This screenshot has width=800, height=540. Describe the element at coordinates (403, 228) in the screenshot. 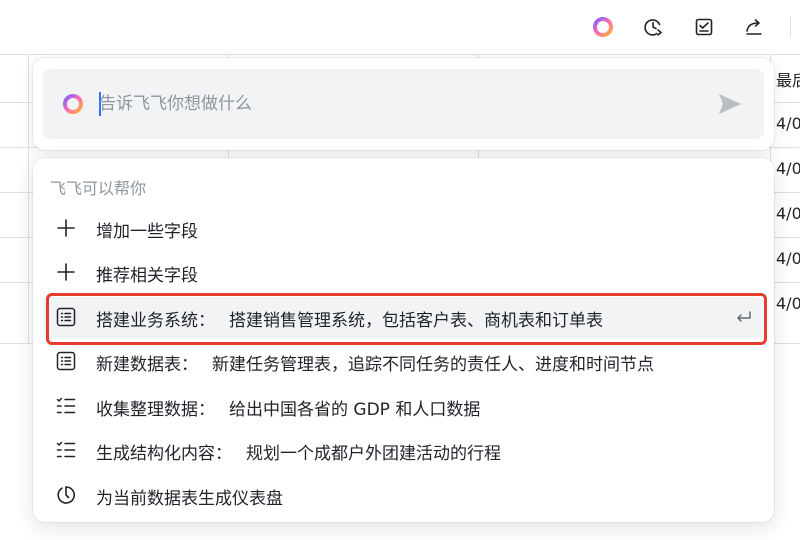

I see `menu-item-add-fields: 增加一些字段` at that location.